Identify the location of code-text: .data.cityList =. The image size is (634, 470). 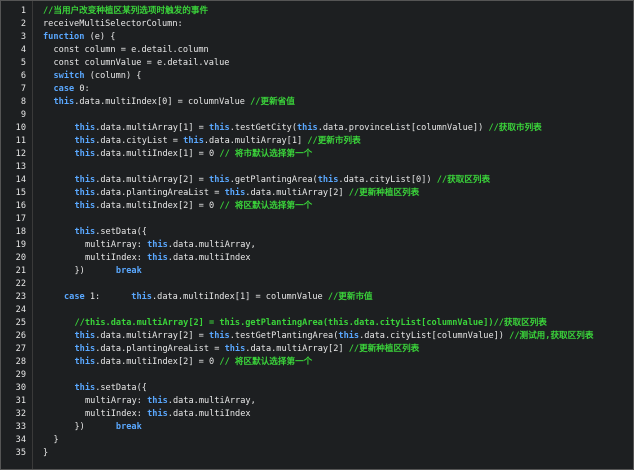
(139, 141).